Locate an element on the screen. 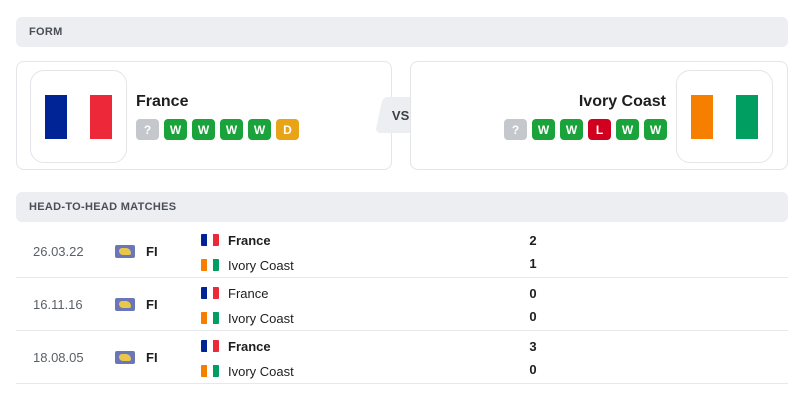 This screenshot has width=800, height=400. home-team-card: France ? W W W W D is located at coordinates (204, 115).